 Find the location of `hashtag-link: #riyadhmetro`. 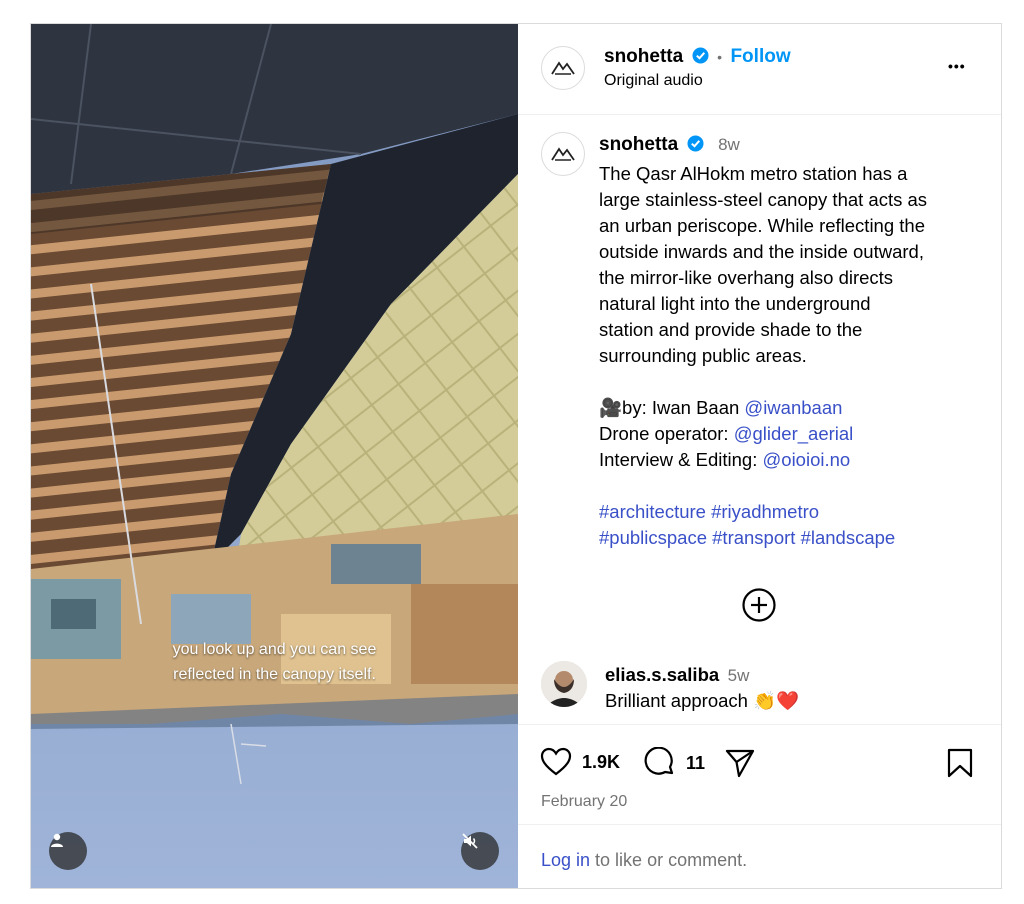

hashtag-link: #riyadhmetro is located at coordinates (765, 511).